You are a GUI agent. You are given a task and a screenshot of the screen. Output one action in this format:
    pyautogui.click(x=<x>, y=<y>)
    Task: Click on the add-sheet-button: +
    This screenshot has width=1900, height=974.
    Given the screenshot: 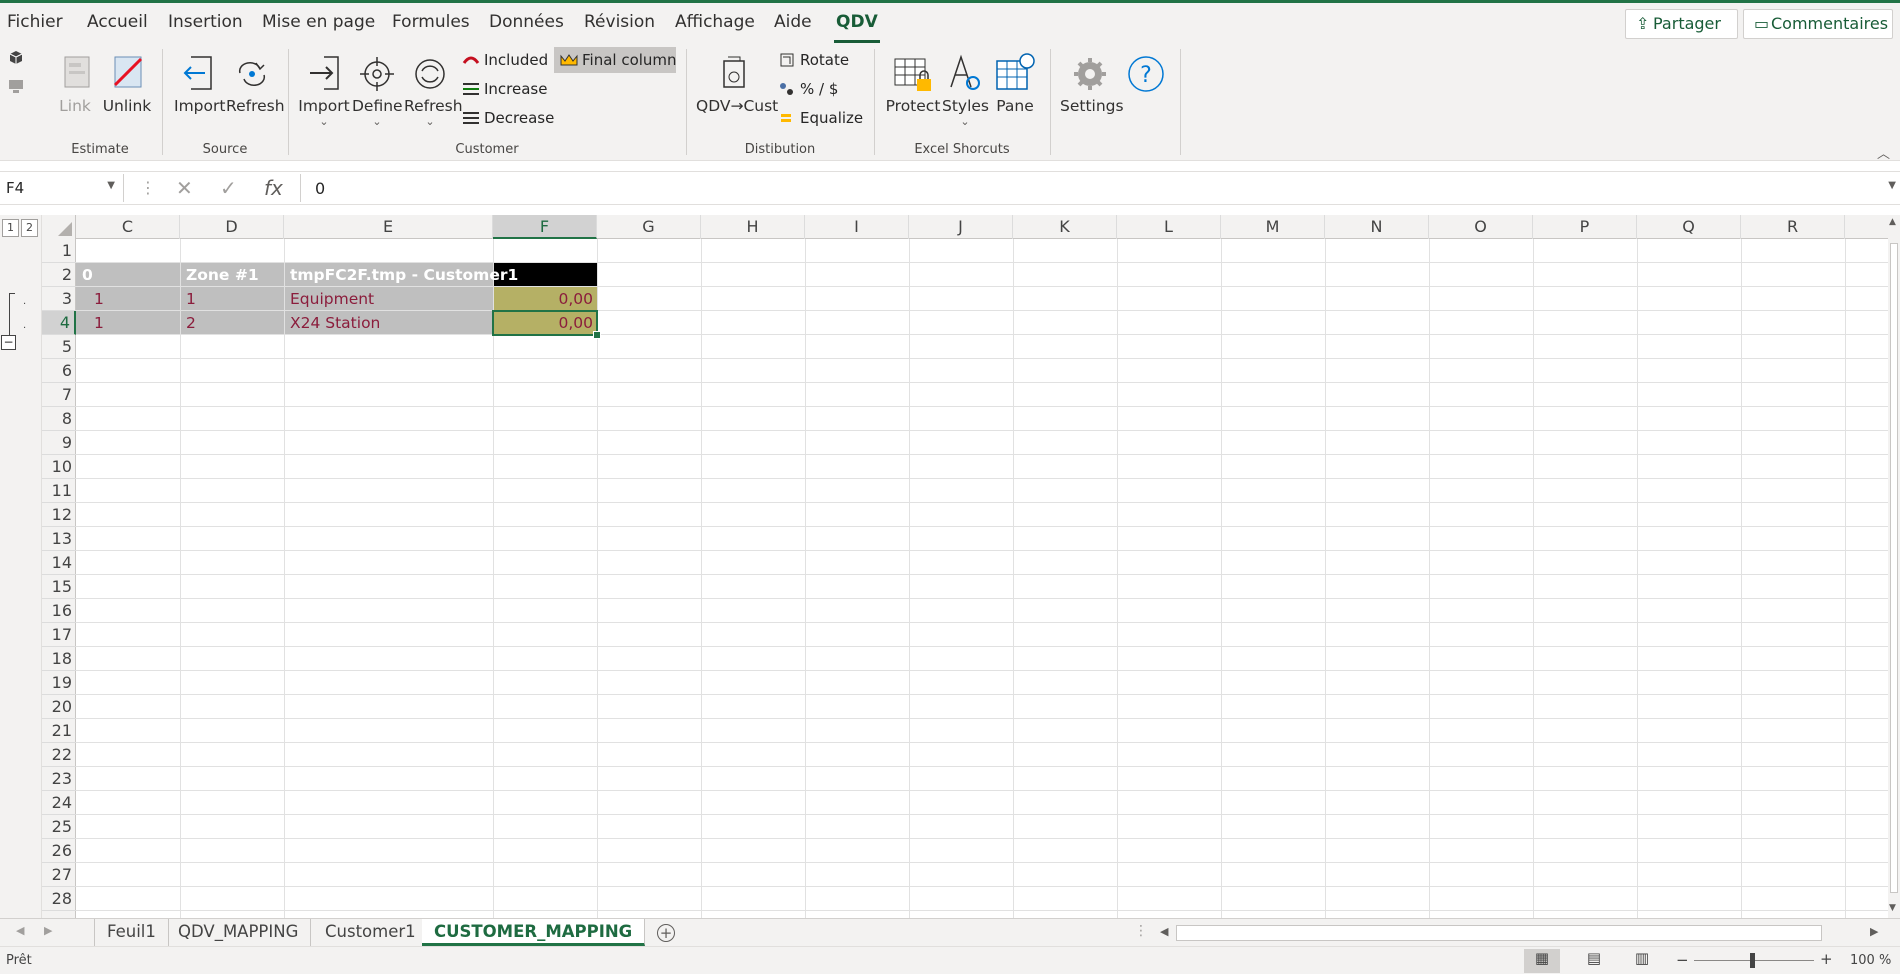 What is the action you would take?
    pyautogui.click(x=666, y=933)
    